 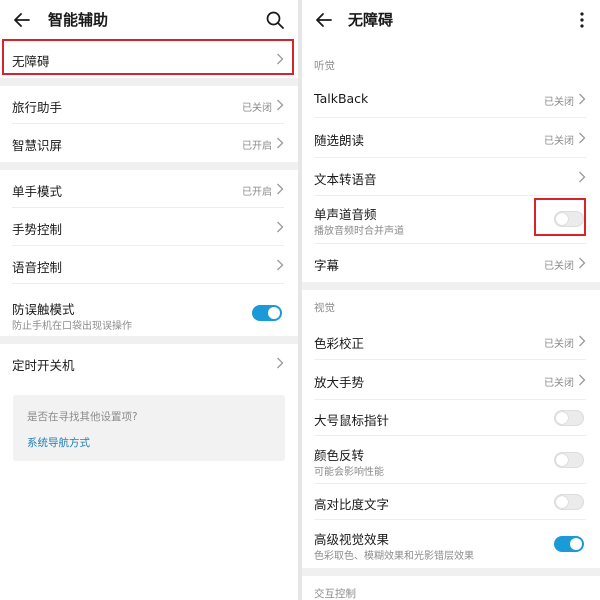 I want to click on section-header-interaction: 交互控制, so click(x=335, y=594).